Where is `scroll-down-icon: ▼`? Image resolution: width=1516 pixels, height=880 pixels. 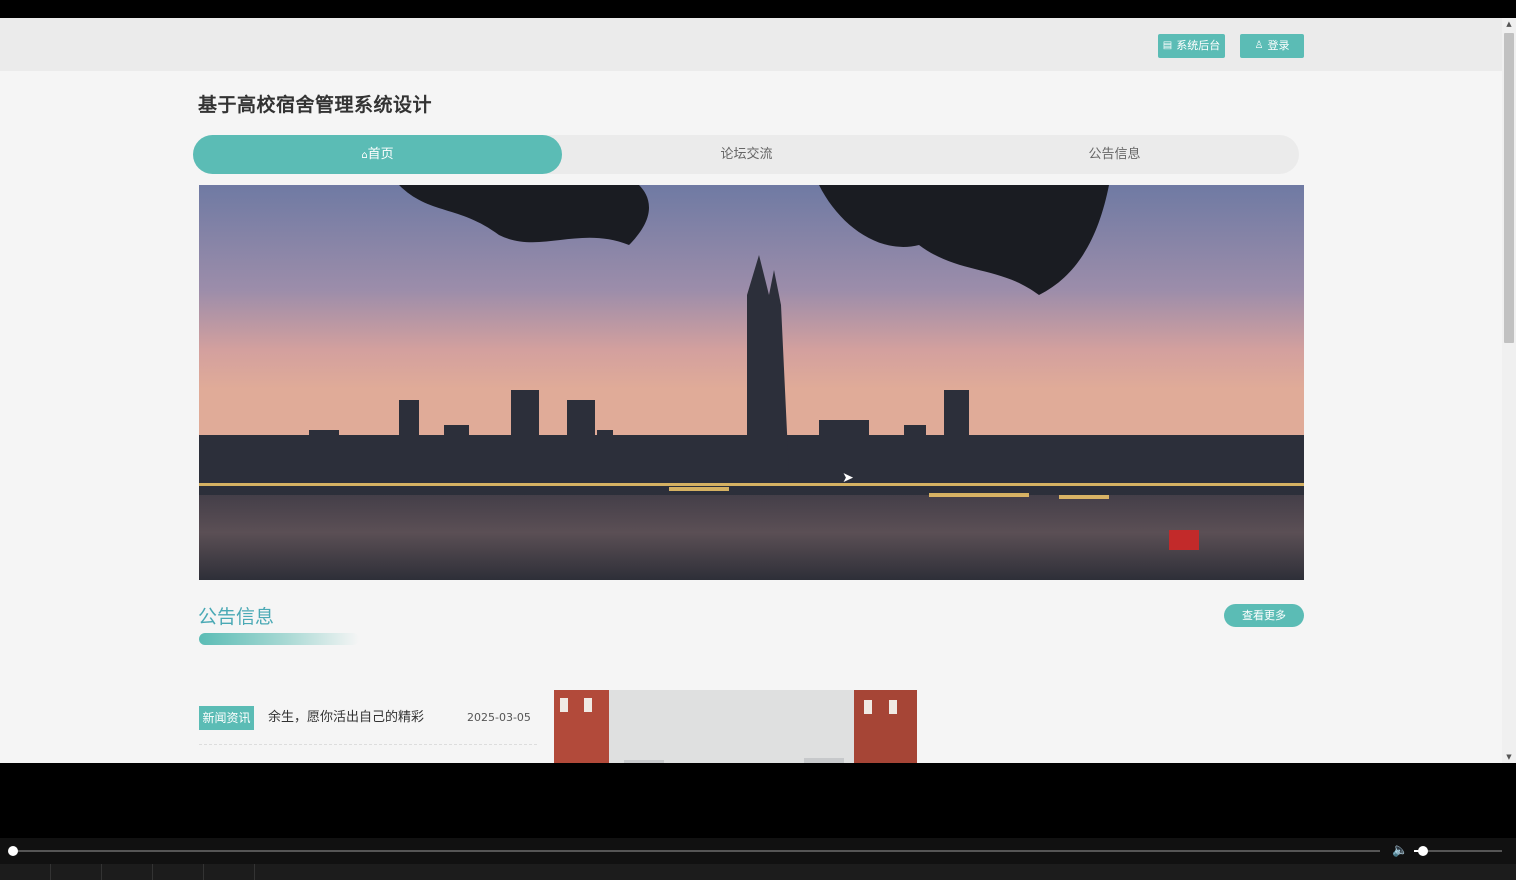 scroll-down-icon: ▼ is located at coordinates (1509, 757).